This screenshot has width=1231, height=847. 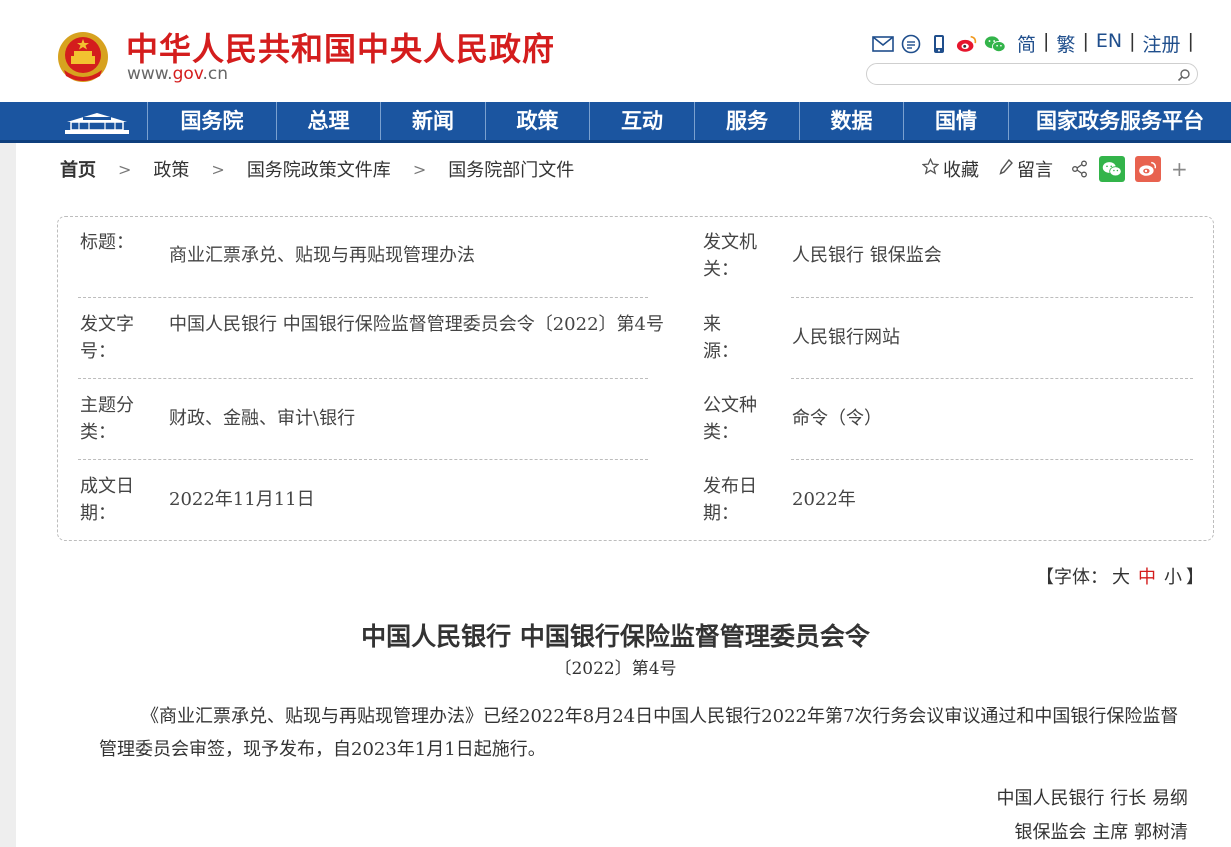 What do you see at coordinates (641, 121) in the screenshot?
I see `nav-item-interaction: 互动` at bounding box center [641, 121].